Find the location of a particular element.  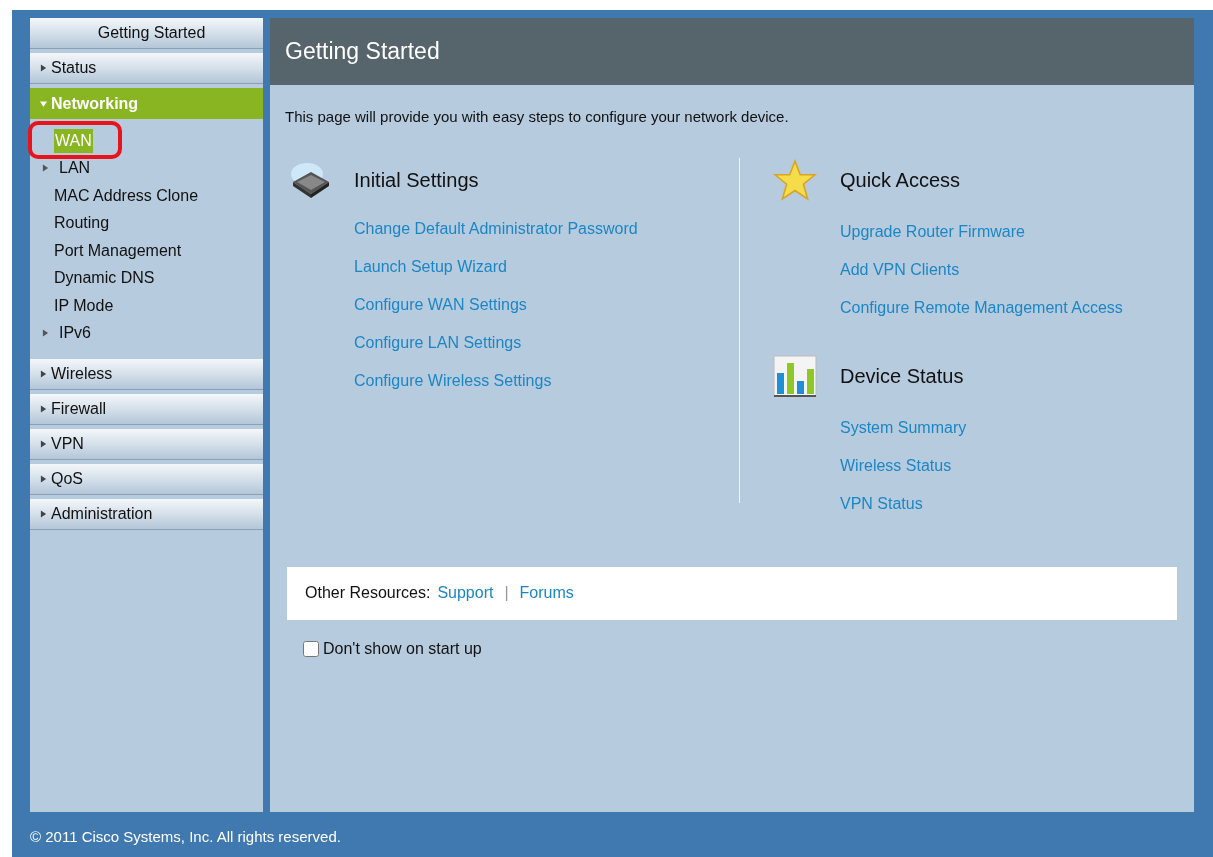

link: System Summary is located at coordinates (903, 427).